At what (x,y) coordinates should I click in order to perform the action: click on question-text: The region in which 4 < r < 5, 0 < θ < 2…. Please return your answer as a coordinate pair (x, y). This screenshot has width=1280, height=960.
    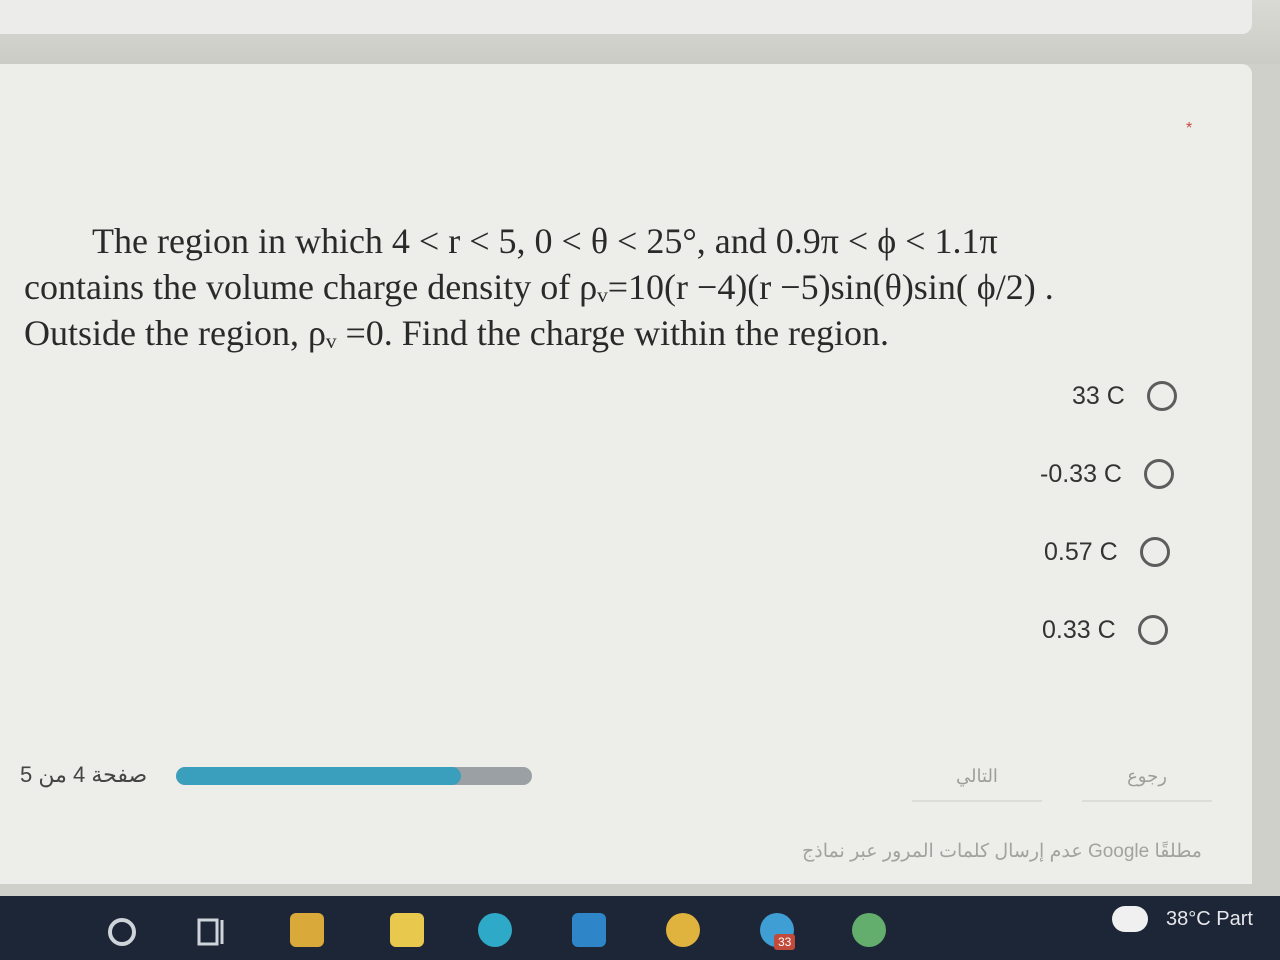
    Looking at the image, I should click on (624, 287).